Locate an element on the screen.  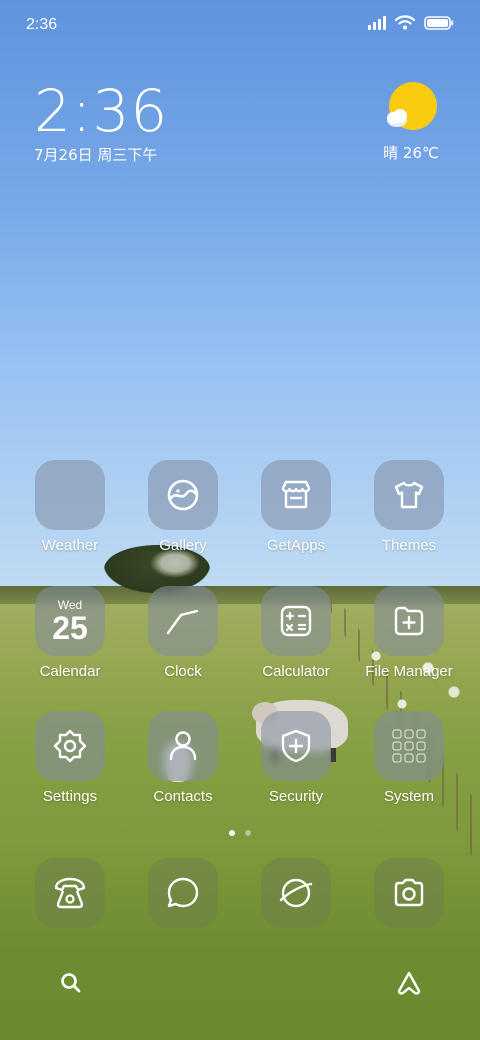
wifi-icon is located at coordinates (405, 22).